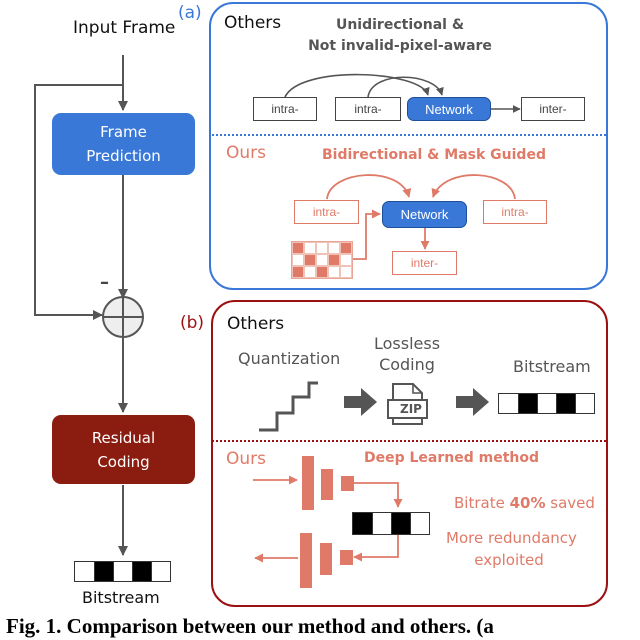 This screenshot has height=640, width=640. What do you see at coordinates (552, 366) in the screenshot?
I see `panel-b-bitstream-label: Bitstream` at bounding box center [552, 366].